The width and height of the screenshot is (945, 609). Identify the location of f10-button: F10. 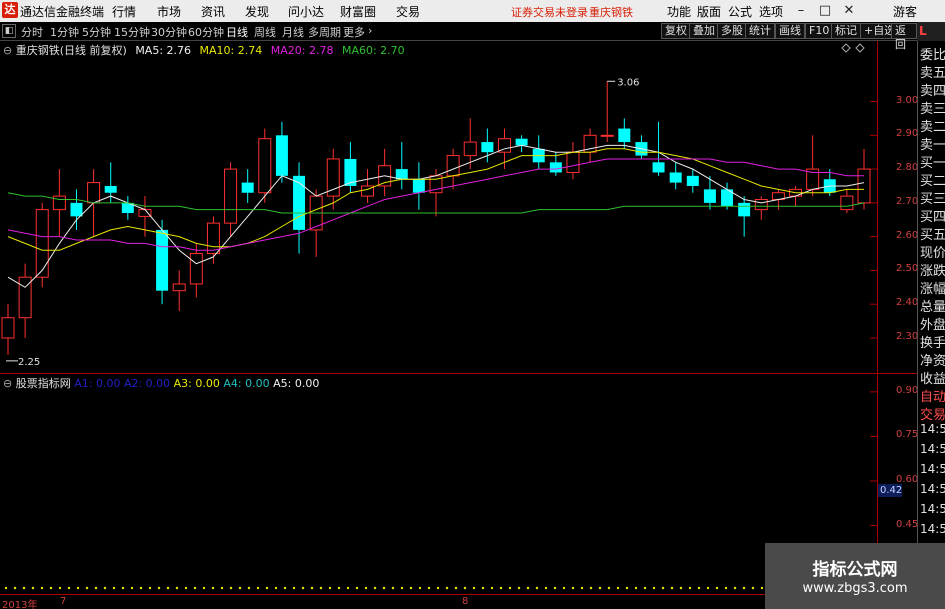
(819, 31).